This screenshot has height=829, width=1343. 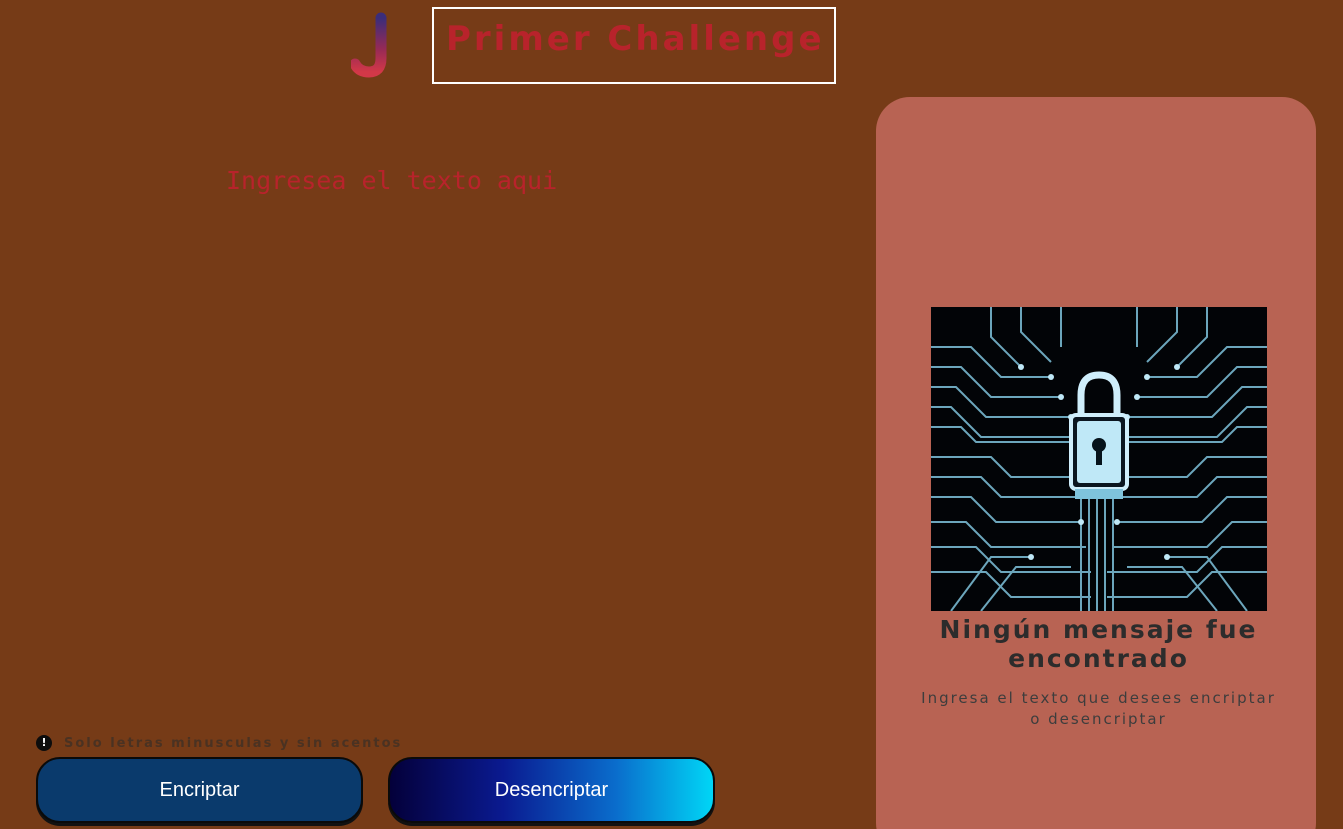 I want to click on empty-message-title: Ningún mensaje fue encontrado, so click(x=1098, y=644).